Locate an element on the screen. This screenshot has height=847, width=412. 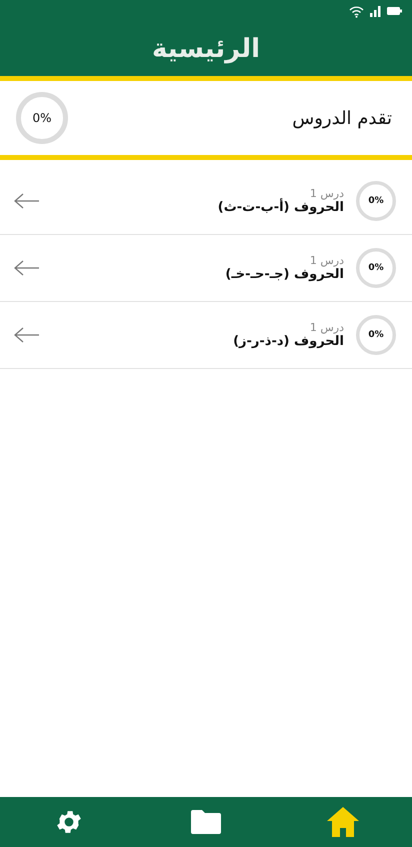
lesson-title: الحروف (جـ-حـ-خـ) is located at coordinates (284, 274).